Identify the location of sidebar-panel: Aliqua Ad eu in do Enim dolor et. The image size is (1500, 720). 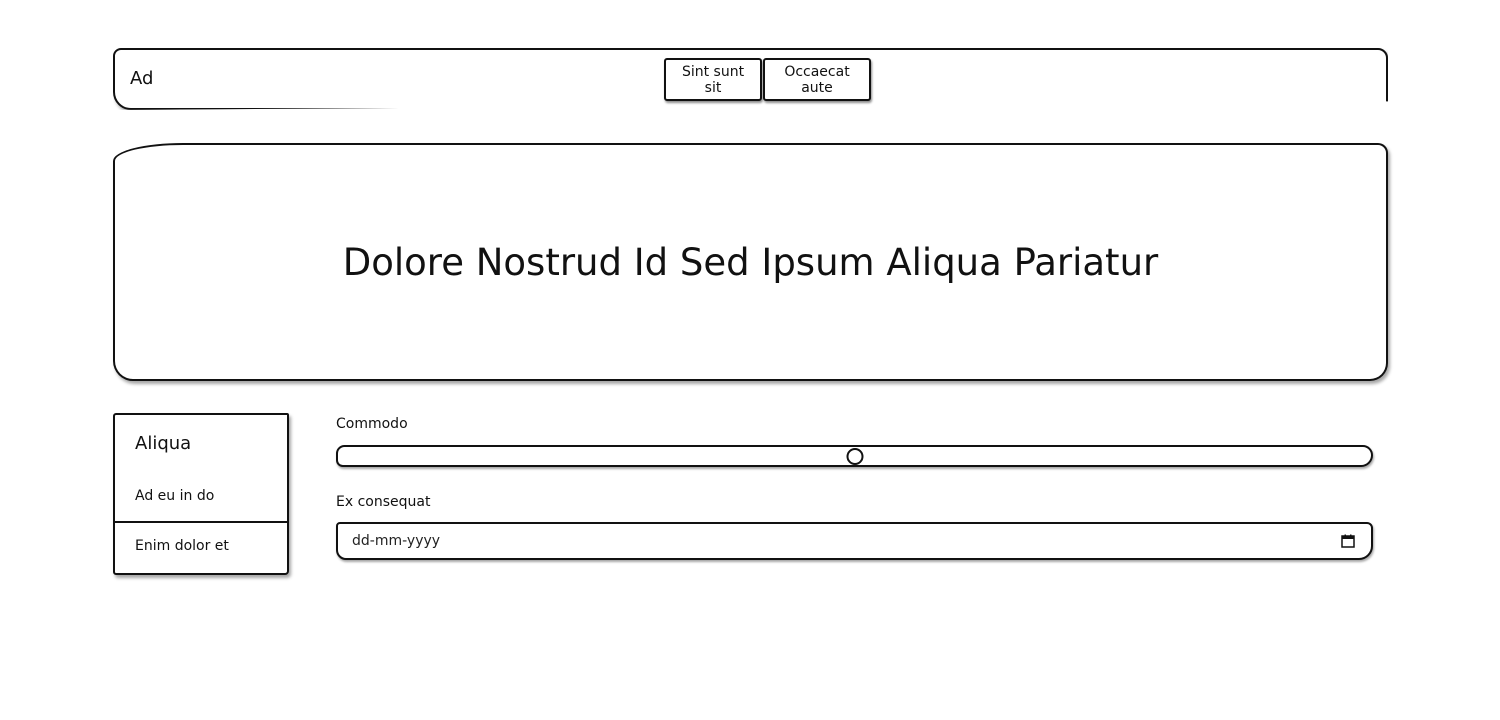
(201, 494).